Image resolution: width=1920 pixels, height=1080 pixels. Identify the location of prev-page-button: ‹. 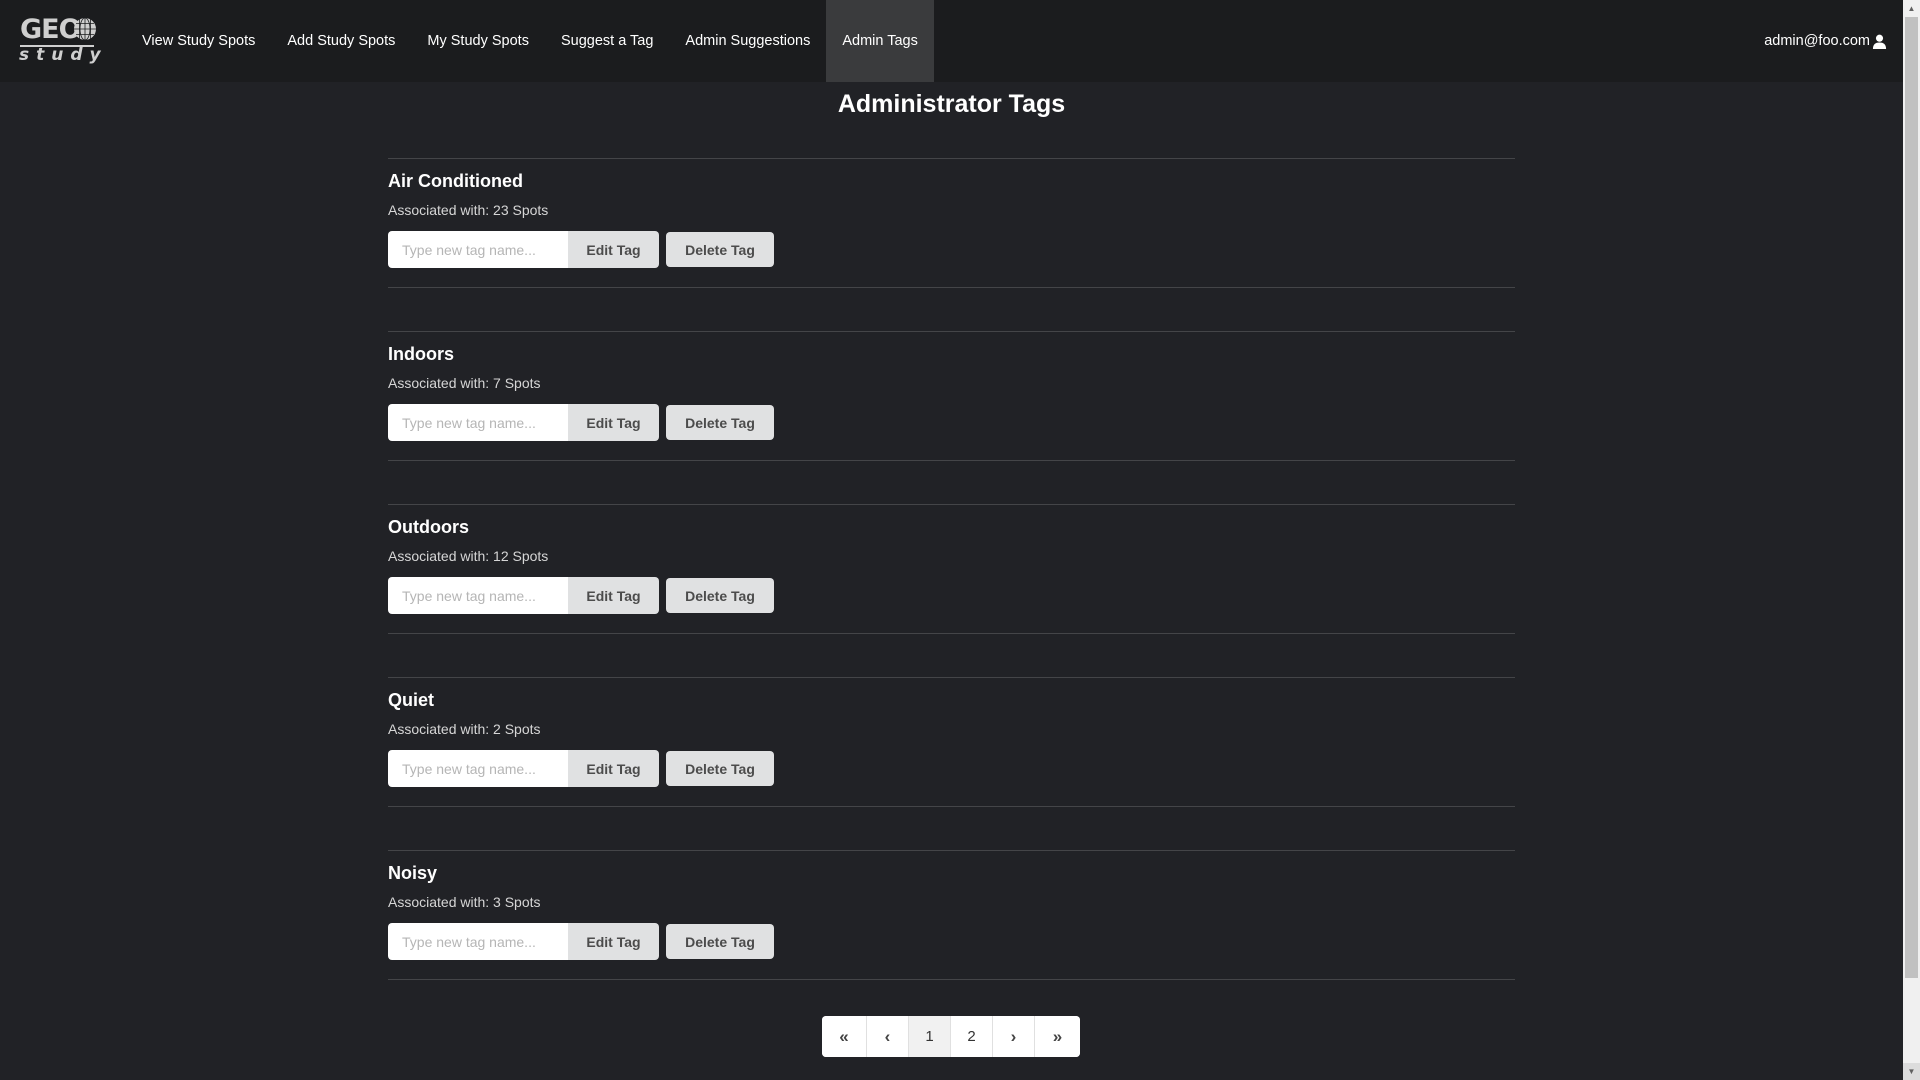
(888, 1036).